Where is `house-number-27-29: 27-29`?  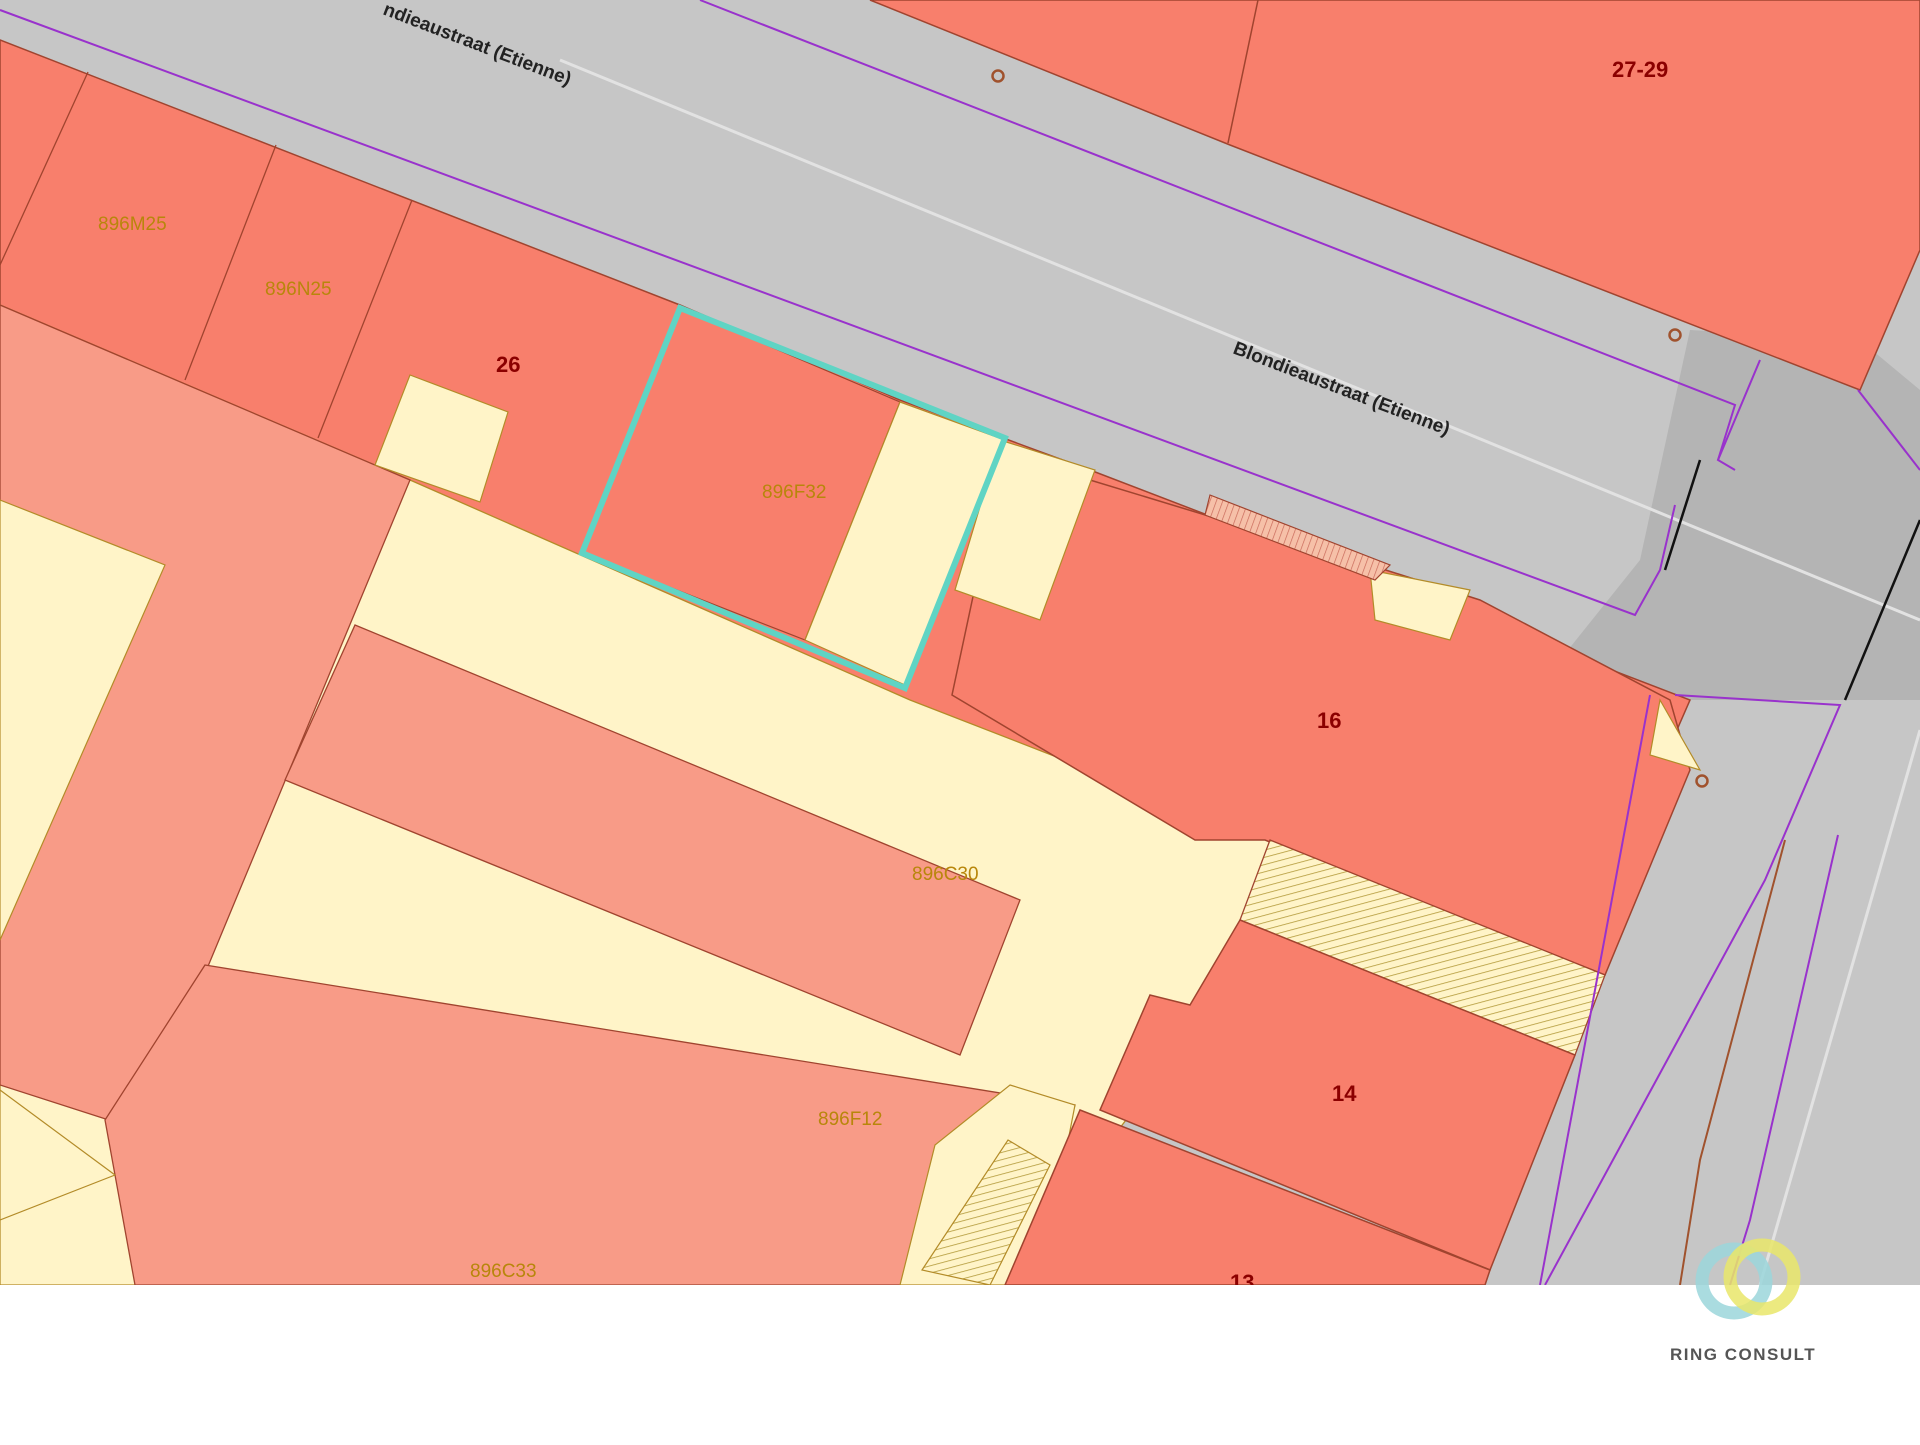 house-number-27-29: 27-29 is located at coordinates (1640, 69).